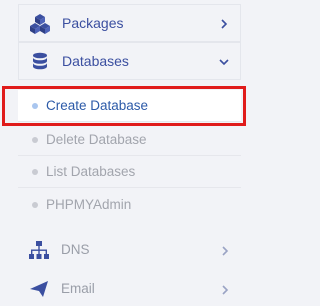 The image size is (320, 306). What do you see at coordinates (39, 289) in the screenshot?
I see `paper-plane-icon` at bounding box center [39, 289].